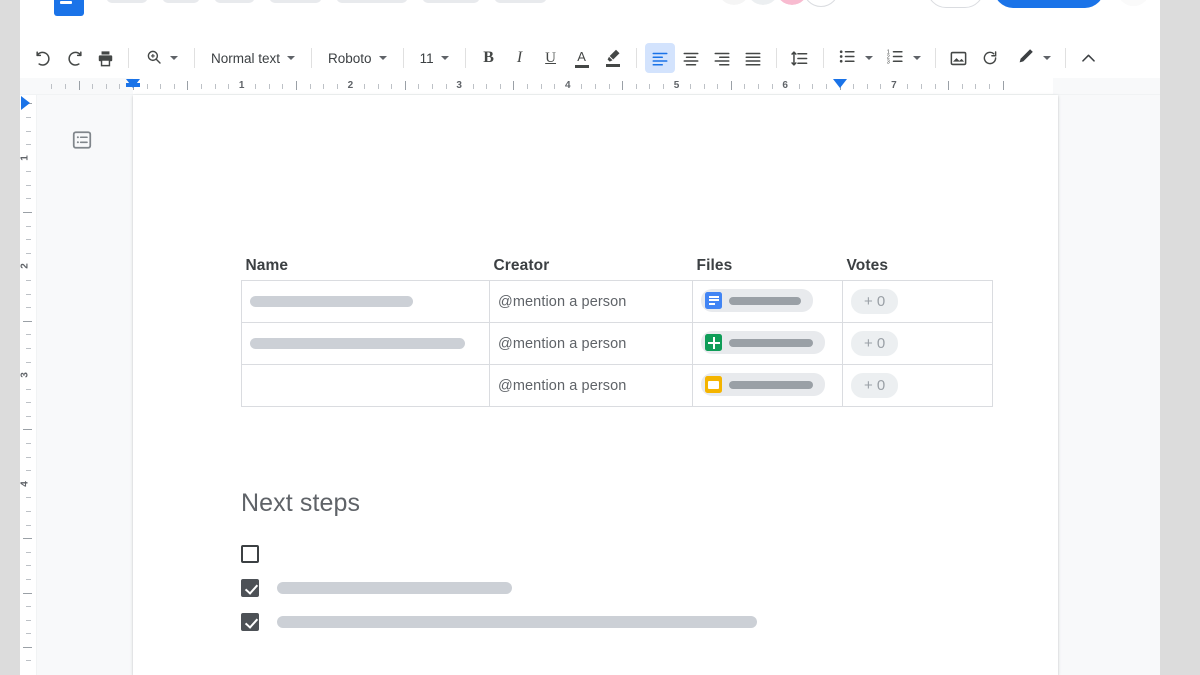 This screenshot has width=1200, height=675. I want to click on horizontal-ruler: 1 2 3 4 5 6 7, so click(590, 86).